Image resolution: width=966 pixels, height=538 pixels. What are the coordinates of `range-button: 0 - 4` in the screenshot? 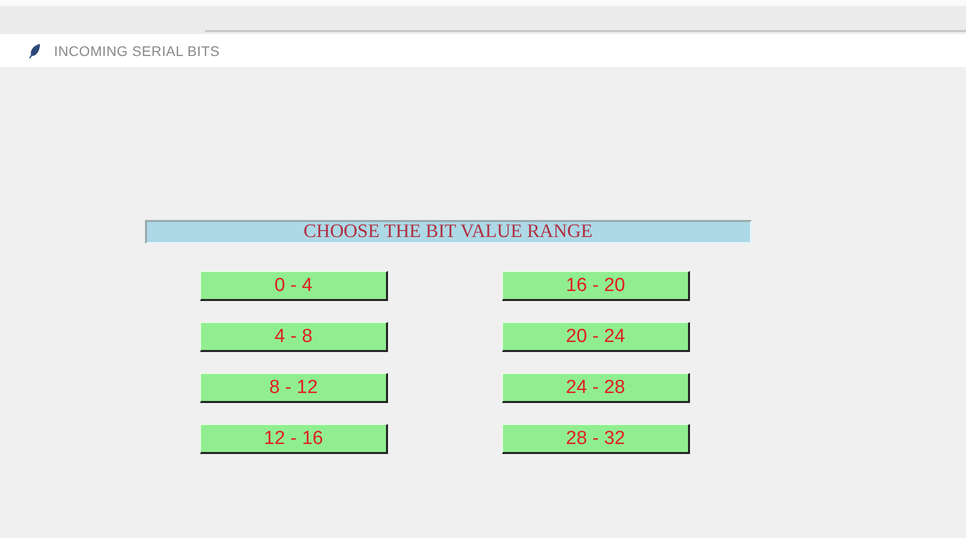 It's located at (294, 286).